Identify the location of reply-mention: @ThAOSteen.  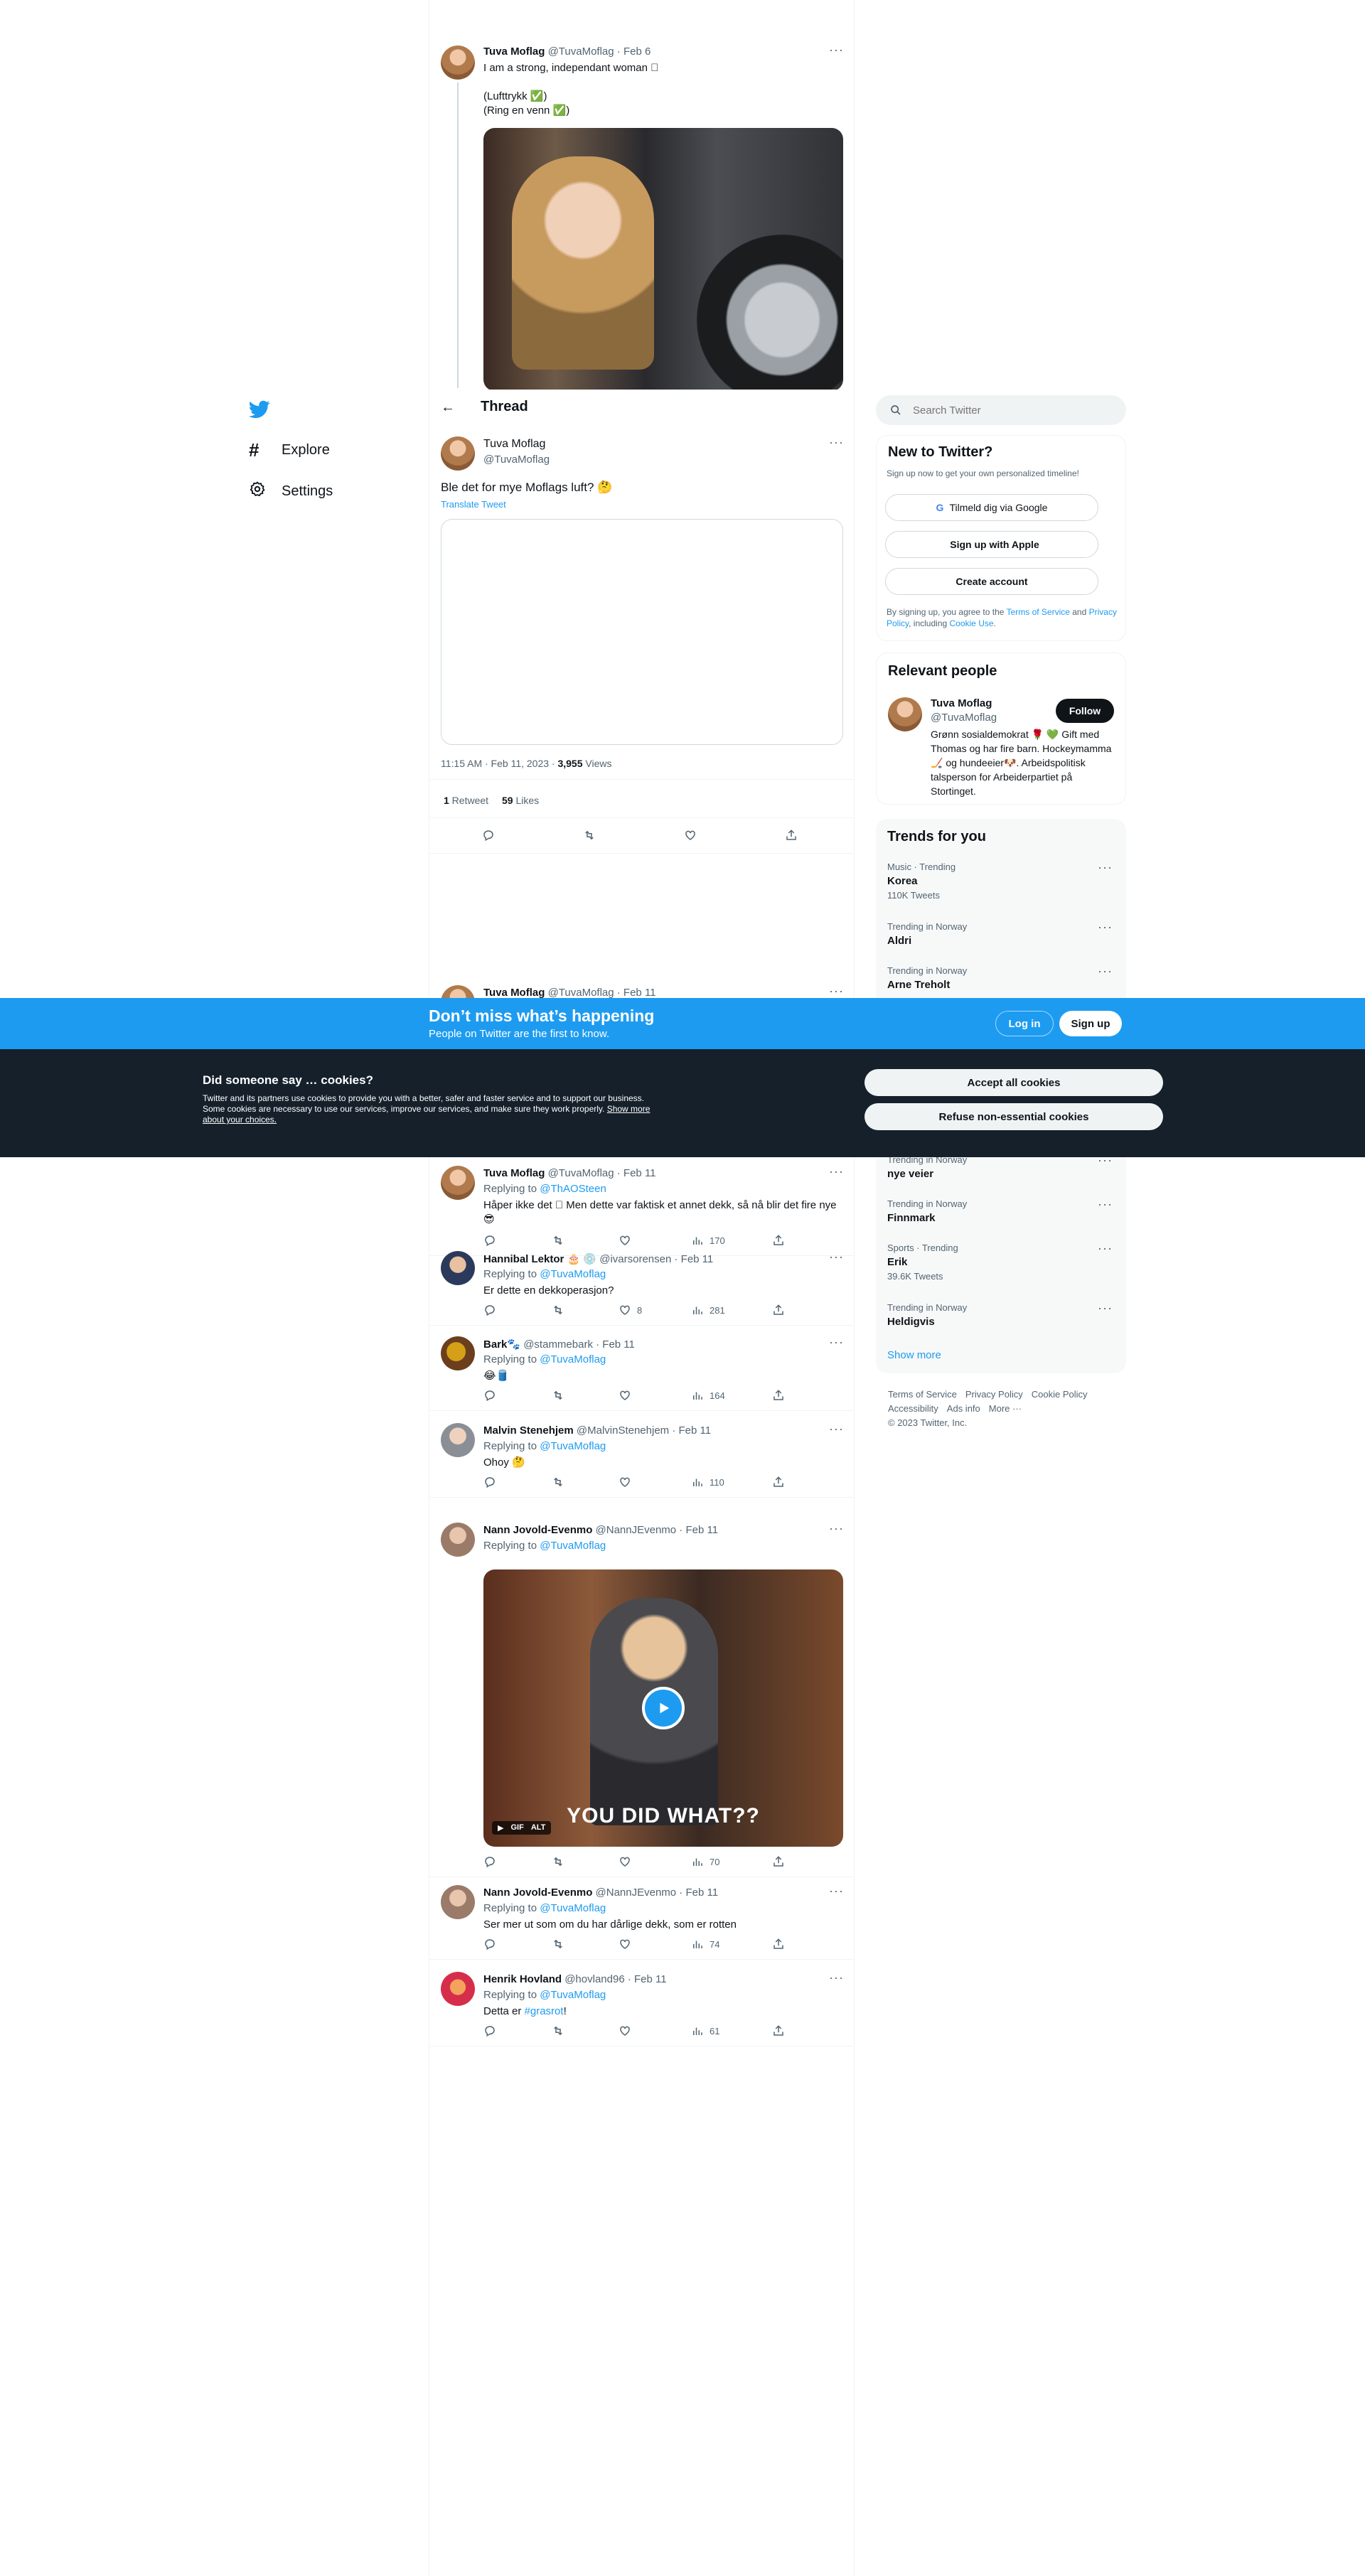
(573, 1189).